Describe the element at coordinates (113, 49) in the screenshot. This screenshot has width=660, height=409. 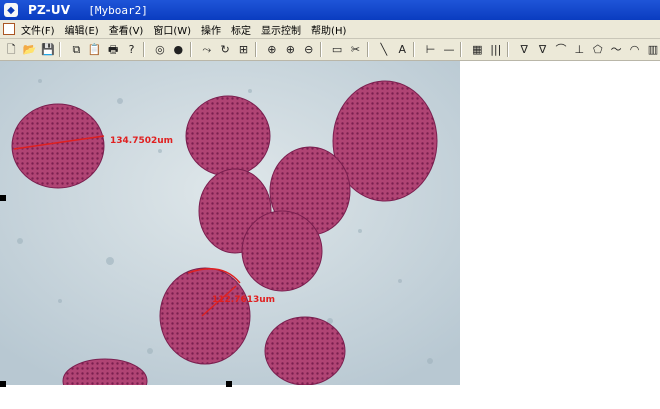
I see `print-icon: 🖶` at that location.